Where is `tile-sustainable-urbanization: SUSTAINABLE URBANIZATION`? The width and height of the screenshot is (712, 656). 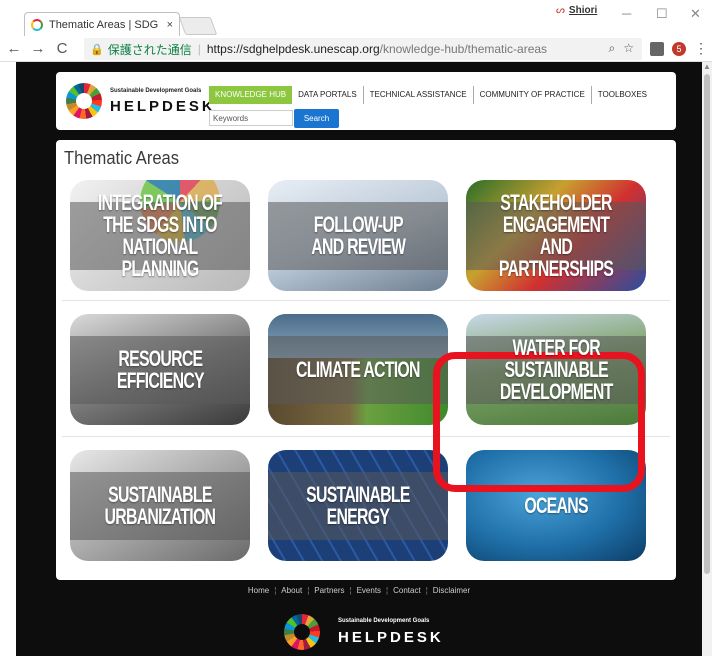
tile-sustainable-urbanization: SUSTAINABLE URBANIZATION is located at coordinates (160, 505).